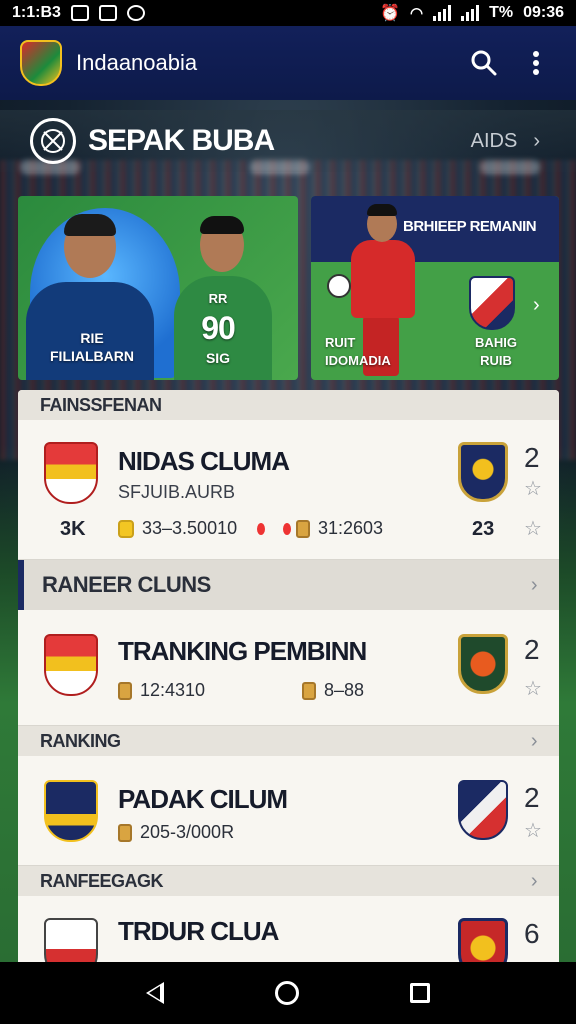  What do you see at coordinates (126, 584) in the screenshot?
I see `group-header-label: RANEER CLUNS` at bounding box center [126, 584].